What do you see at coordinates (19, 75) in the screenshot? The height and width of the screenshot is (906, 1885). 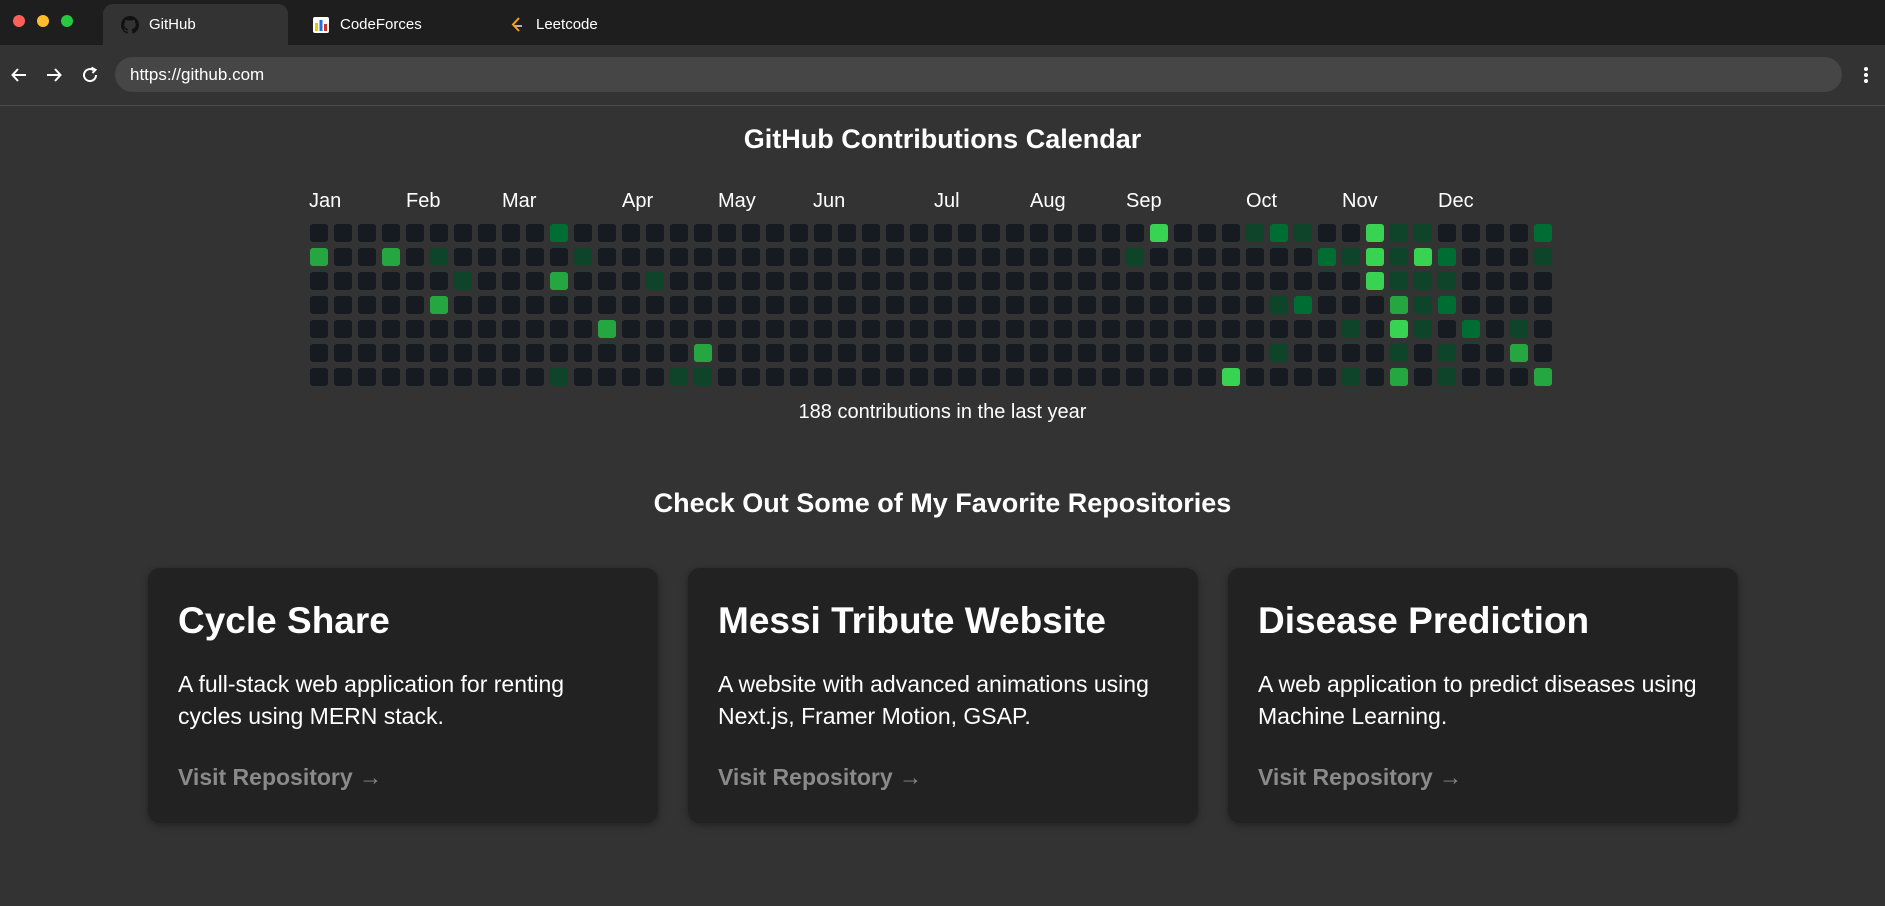 I see `back-arrow-icon` at bounding box center [19, 75].